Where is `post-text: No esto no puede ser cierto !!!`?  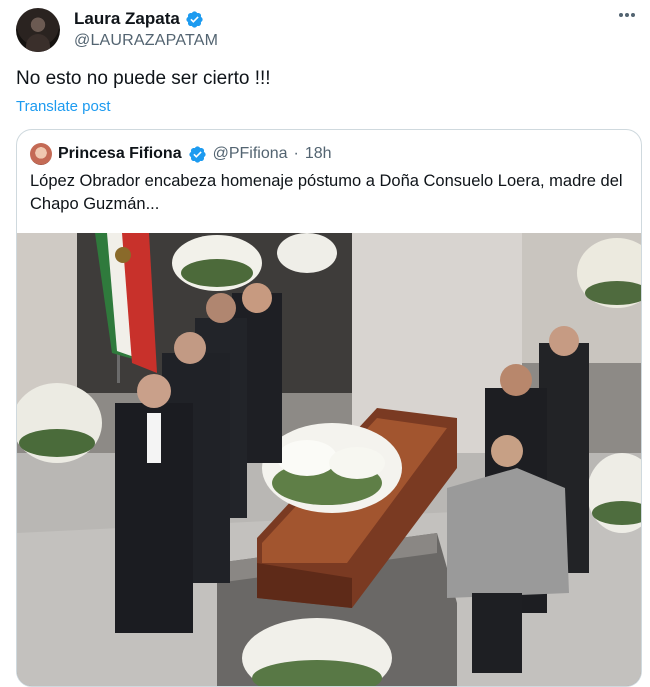 post-text: No esto no puede ser cierto !!! is located at coordinates (143, 78).